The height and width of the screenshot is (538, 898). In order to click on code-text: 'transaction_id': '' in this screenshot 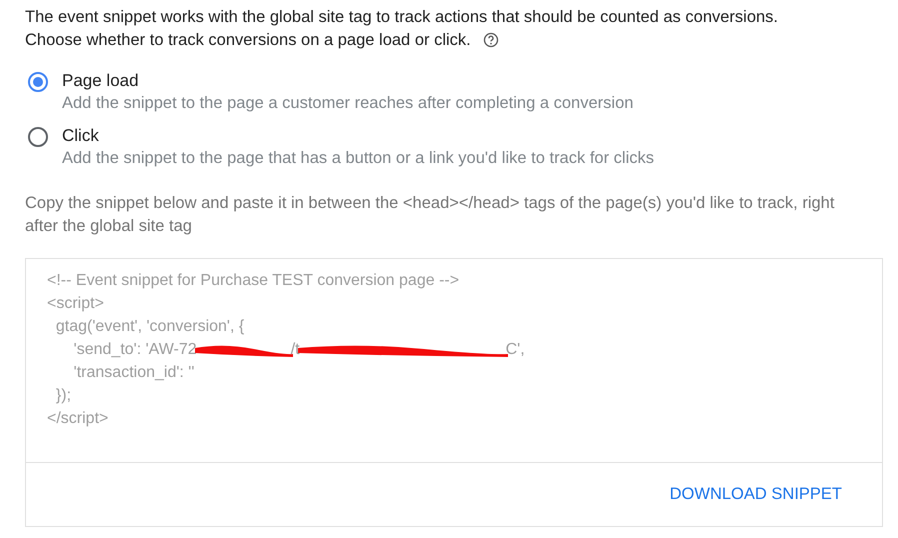, I will do `click(133, 373)`.